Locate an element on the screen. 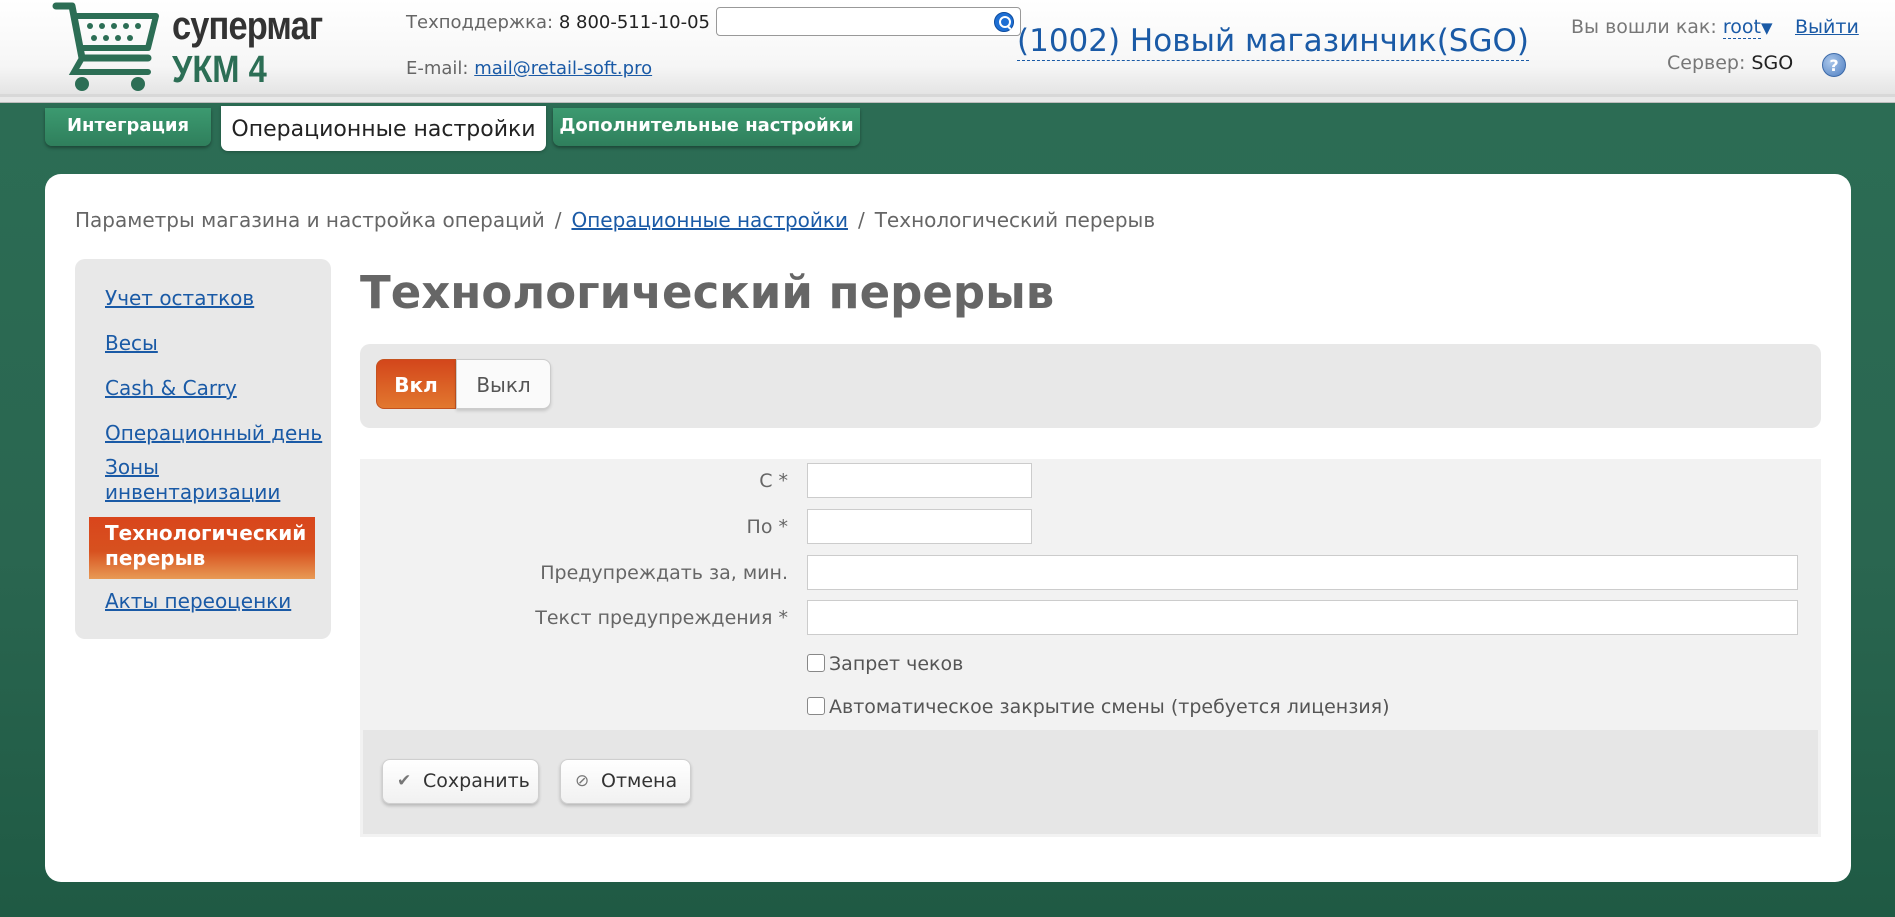 This screenshot has height=917, width=1895. logo-title: супермаг is located at coordinates (247, 26).